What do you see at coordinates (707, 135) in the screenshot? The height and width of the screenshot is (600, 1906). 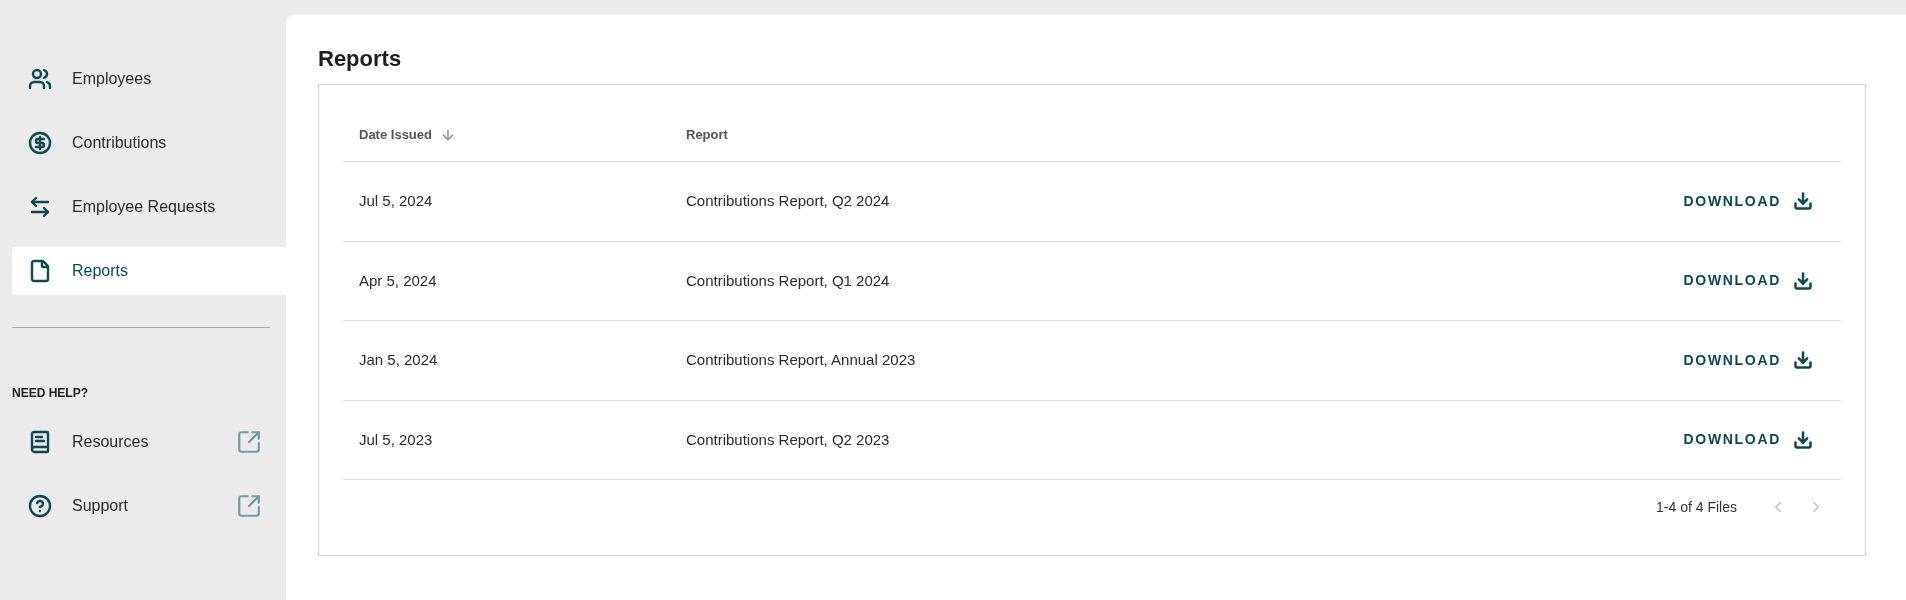 I see `column-header: Report` at bounding box center [707, 135].